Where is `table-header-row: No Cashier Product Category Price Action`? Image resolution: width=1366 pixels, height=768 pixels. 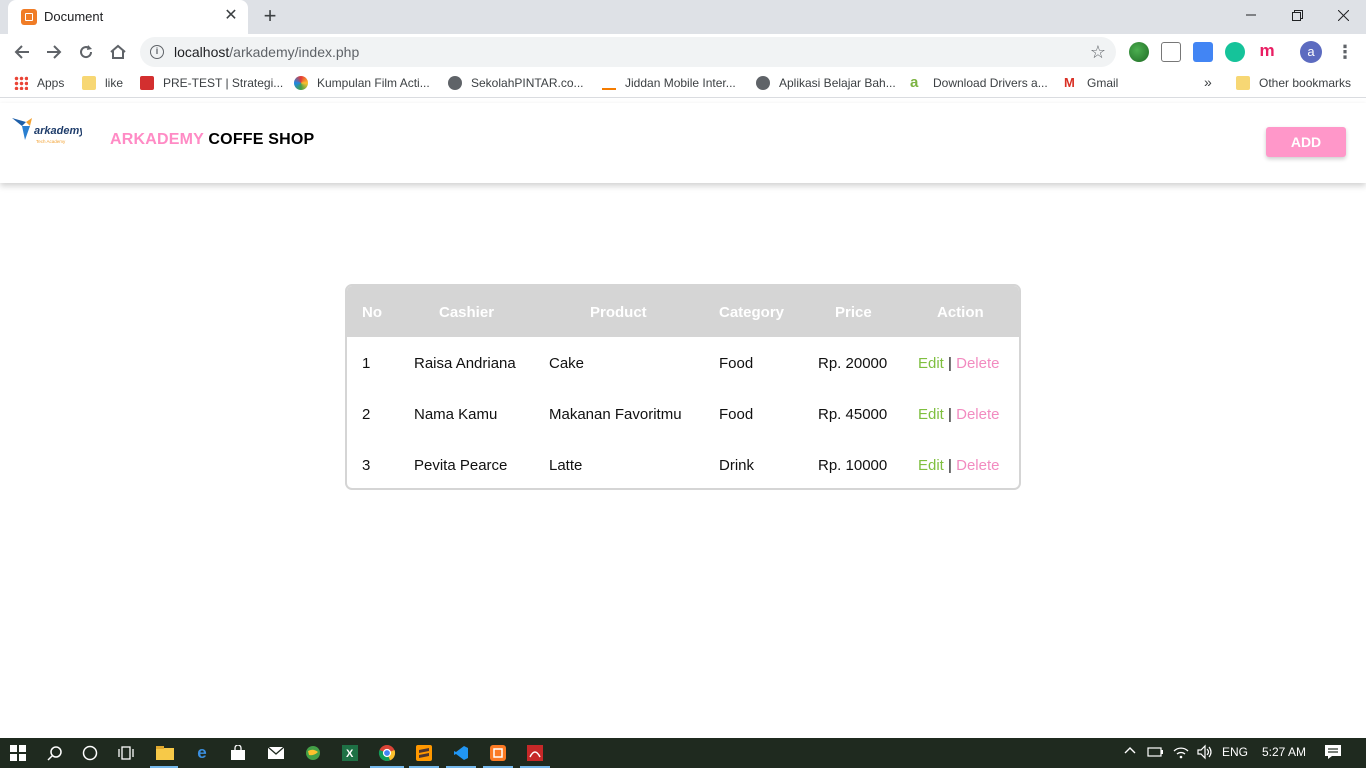
table-header-row: No Cashier Product Category Price Action is located at coordinates (683, 311).